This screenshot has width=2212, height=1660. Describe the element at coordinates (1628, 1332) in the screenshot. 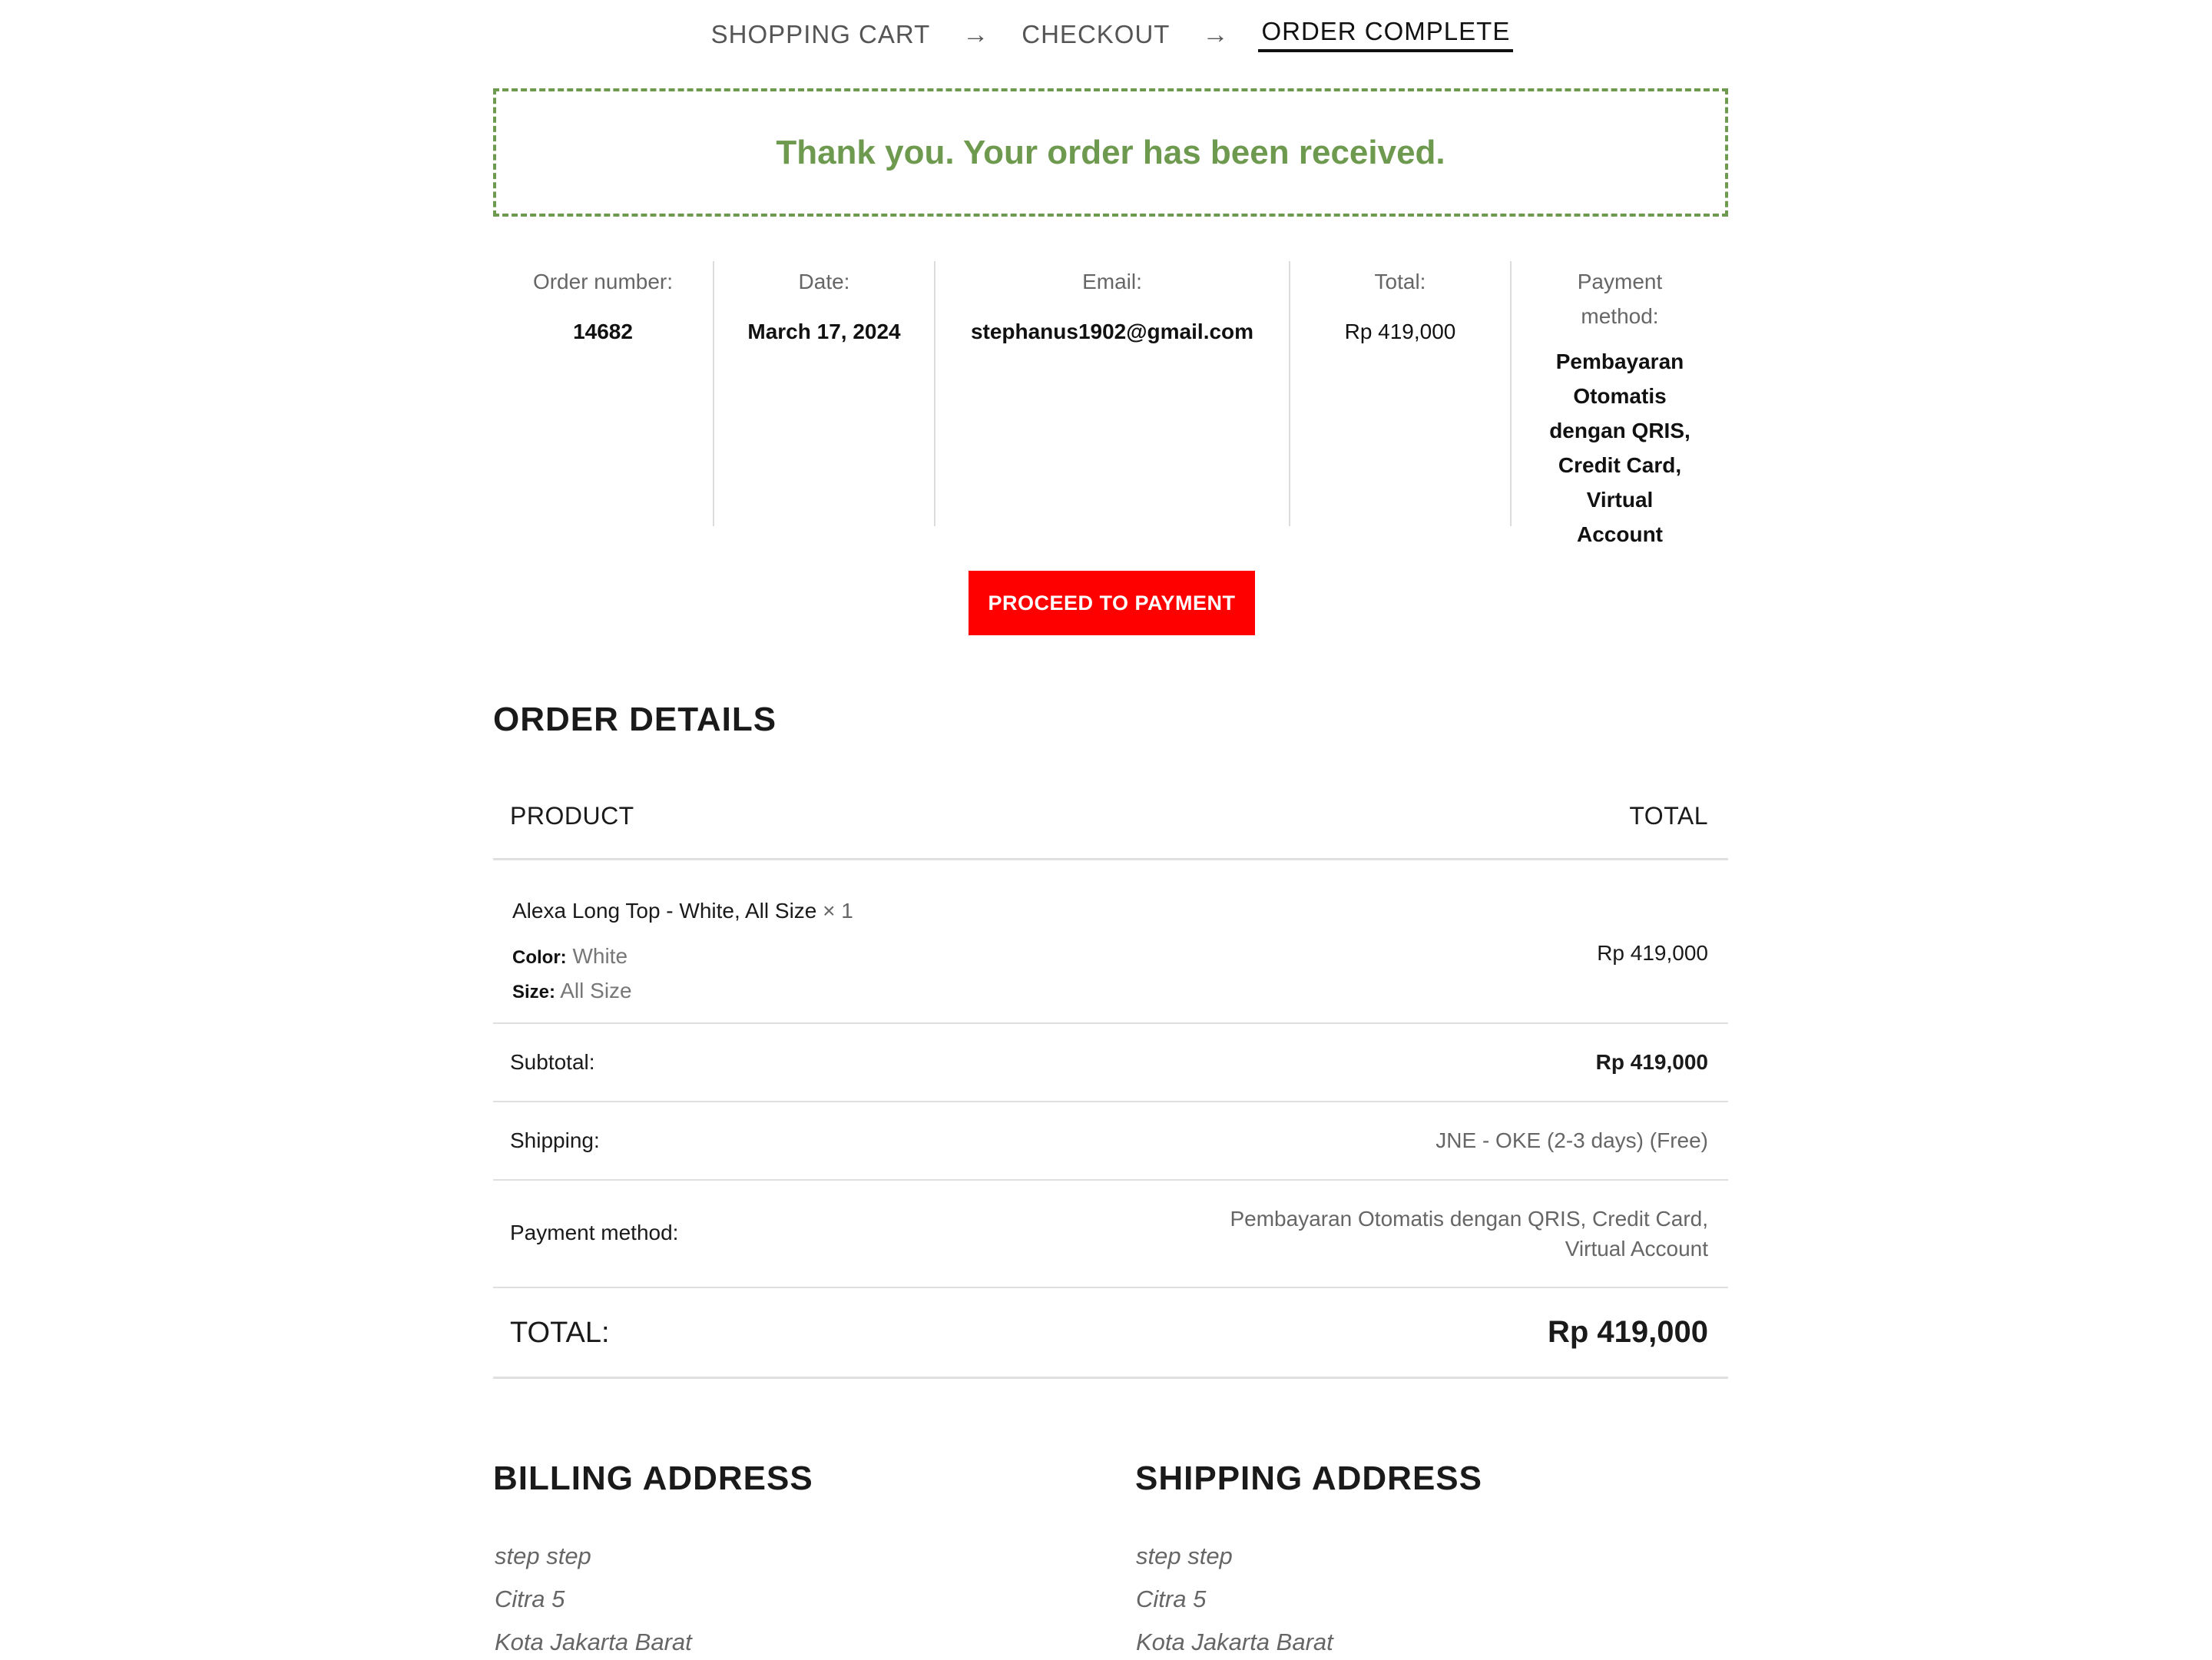

I see `order-total-value: Rp 419,000` at that location.